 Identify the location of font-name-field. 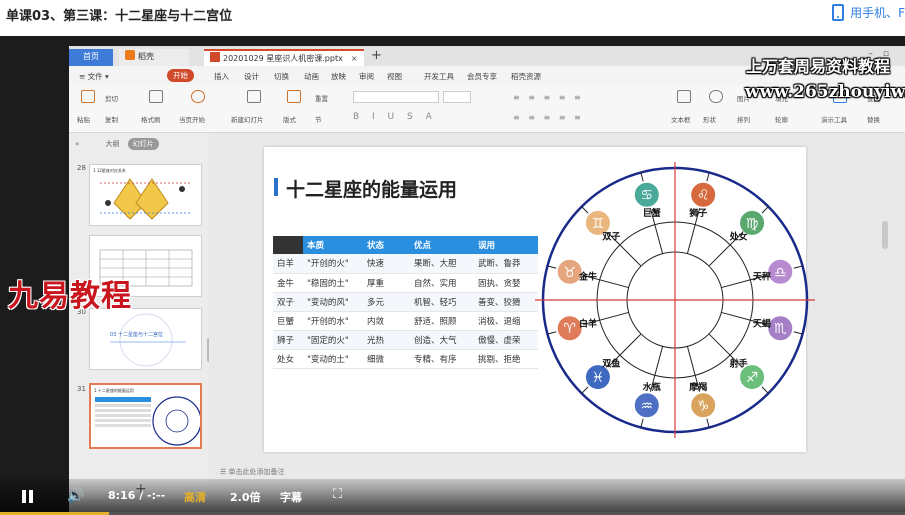
(396, 97).